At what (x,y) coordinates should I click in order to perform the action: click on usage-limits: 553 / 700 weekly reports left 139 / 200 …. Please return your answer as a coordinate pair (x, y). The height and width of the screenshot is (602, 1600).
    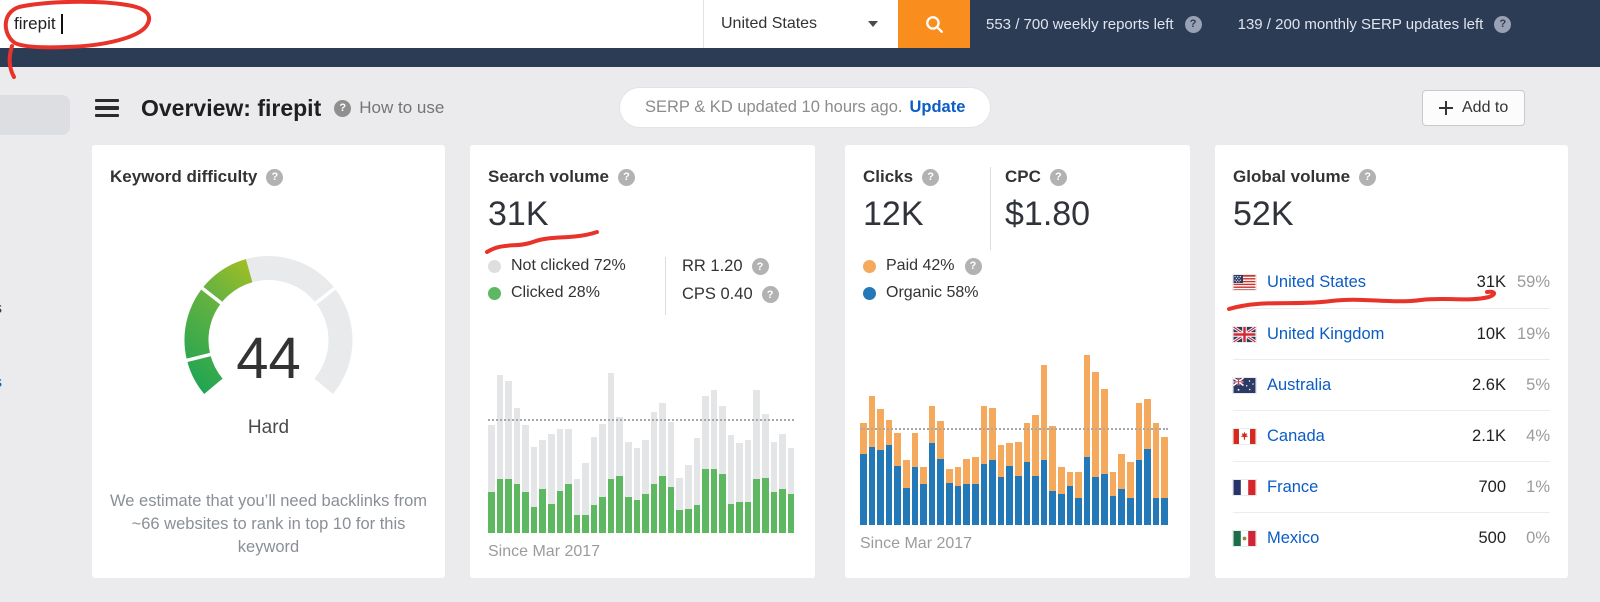
    Looking at the image, I should click on (1241, 24).